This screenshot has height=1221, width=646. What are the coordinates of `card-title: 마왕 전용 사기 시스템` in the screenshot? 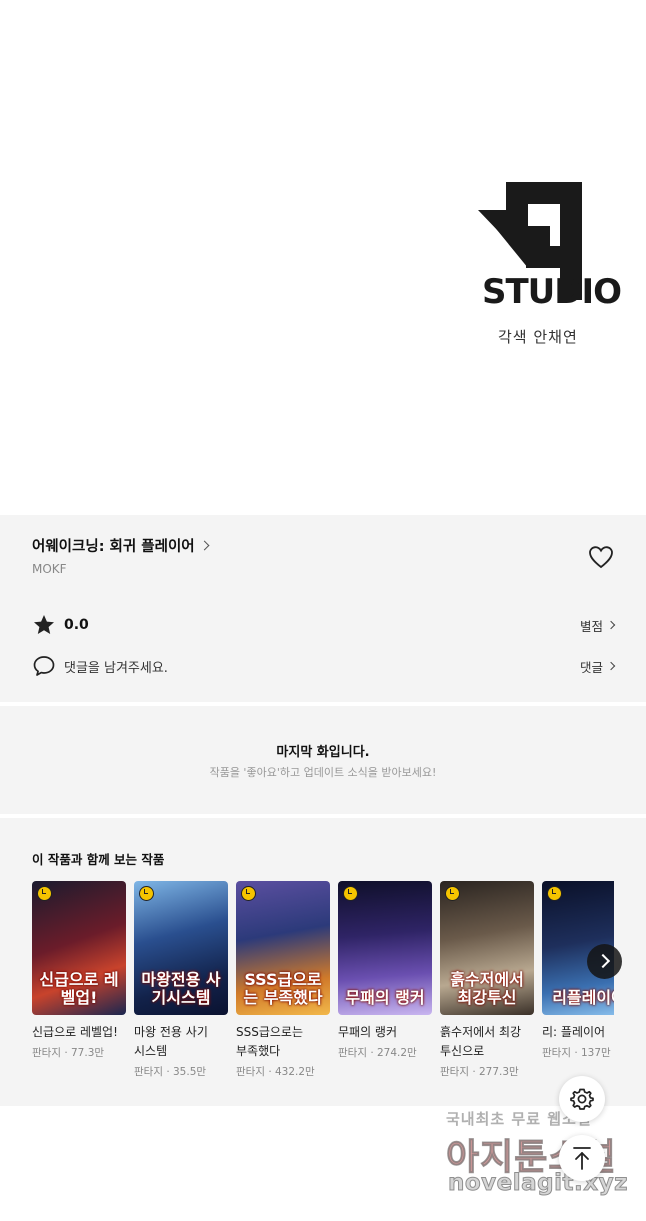 It's located at (171, 1041).